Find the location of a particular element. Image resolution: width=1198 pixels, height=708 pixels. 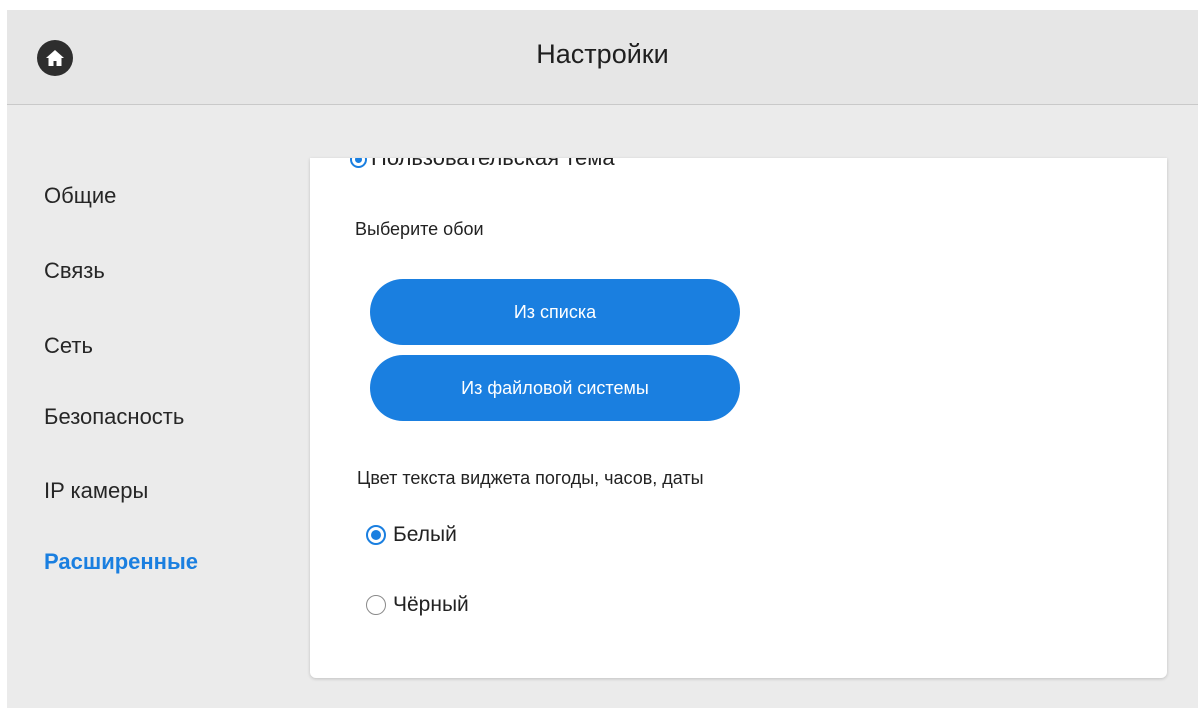

sidebar-item-advanced: Расширенные is located at coordinates (121, 562).